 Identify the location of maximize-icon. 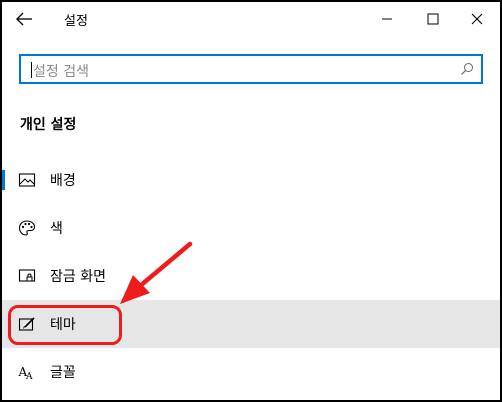
(433, 19).